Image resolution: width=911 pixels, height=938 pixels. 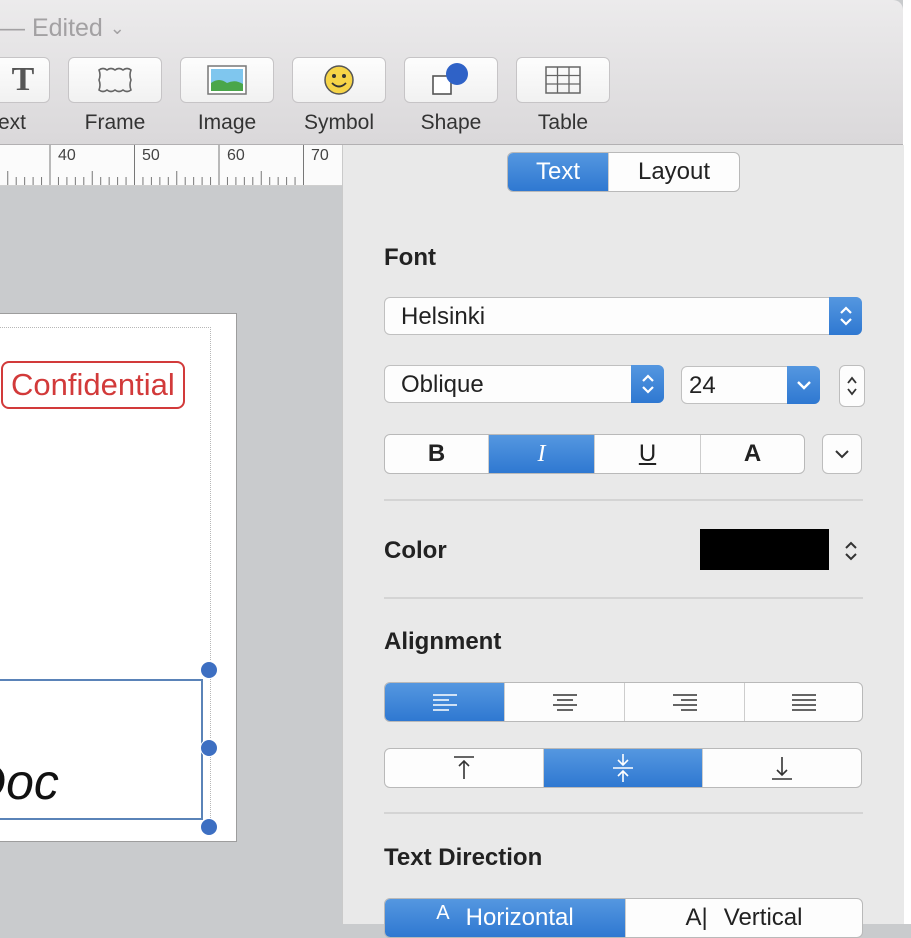 I want to click on color-popup-arrows-icon, so click(x=851, y=553).